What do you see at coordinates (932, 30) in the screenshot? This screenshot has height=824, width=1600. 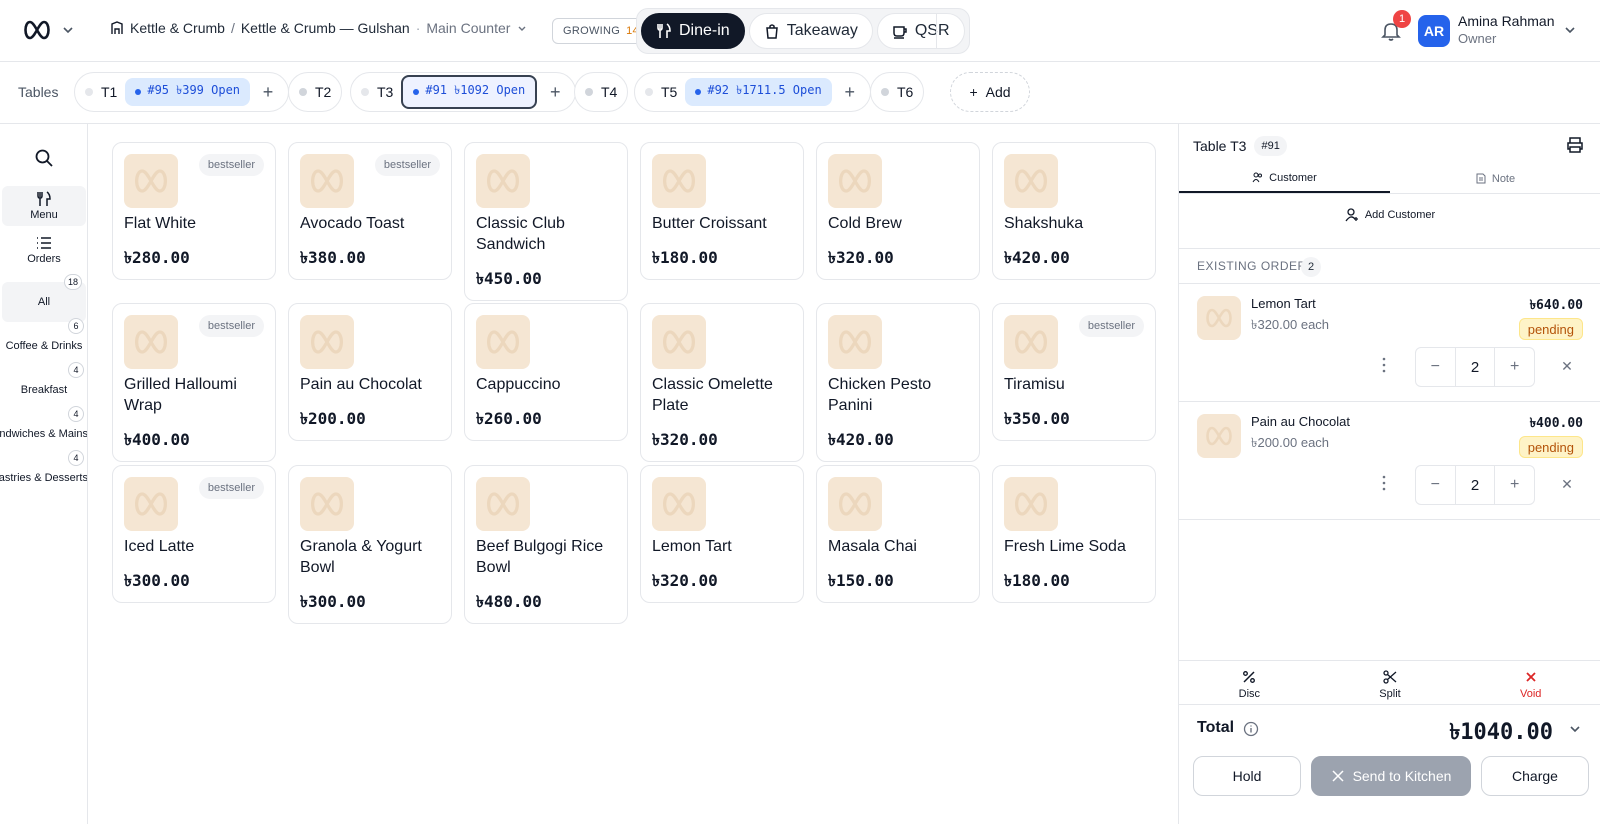 I see `mode-qsr-label: QSR` at bounding box center [932, 30].